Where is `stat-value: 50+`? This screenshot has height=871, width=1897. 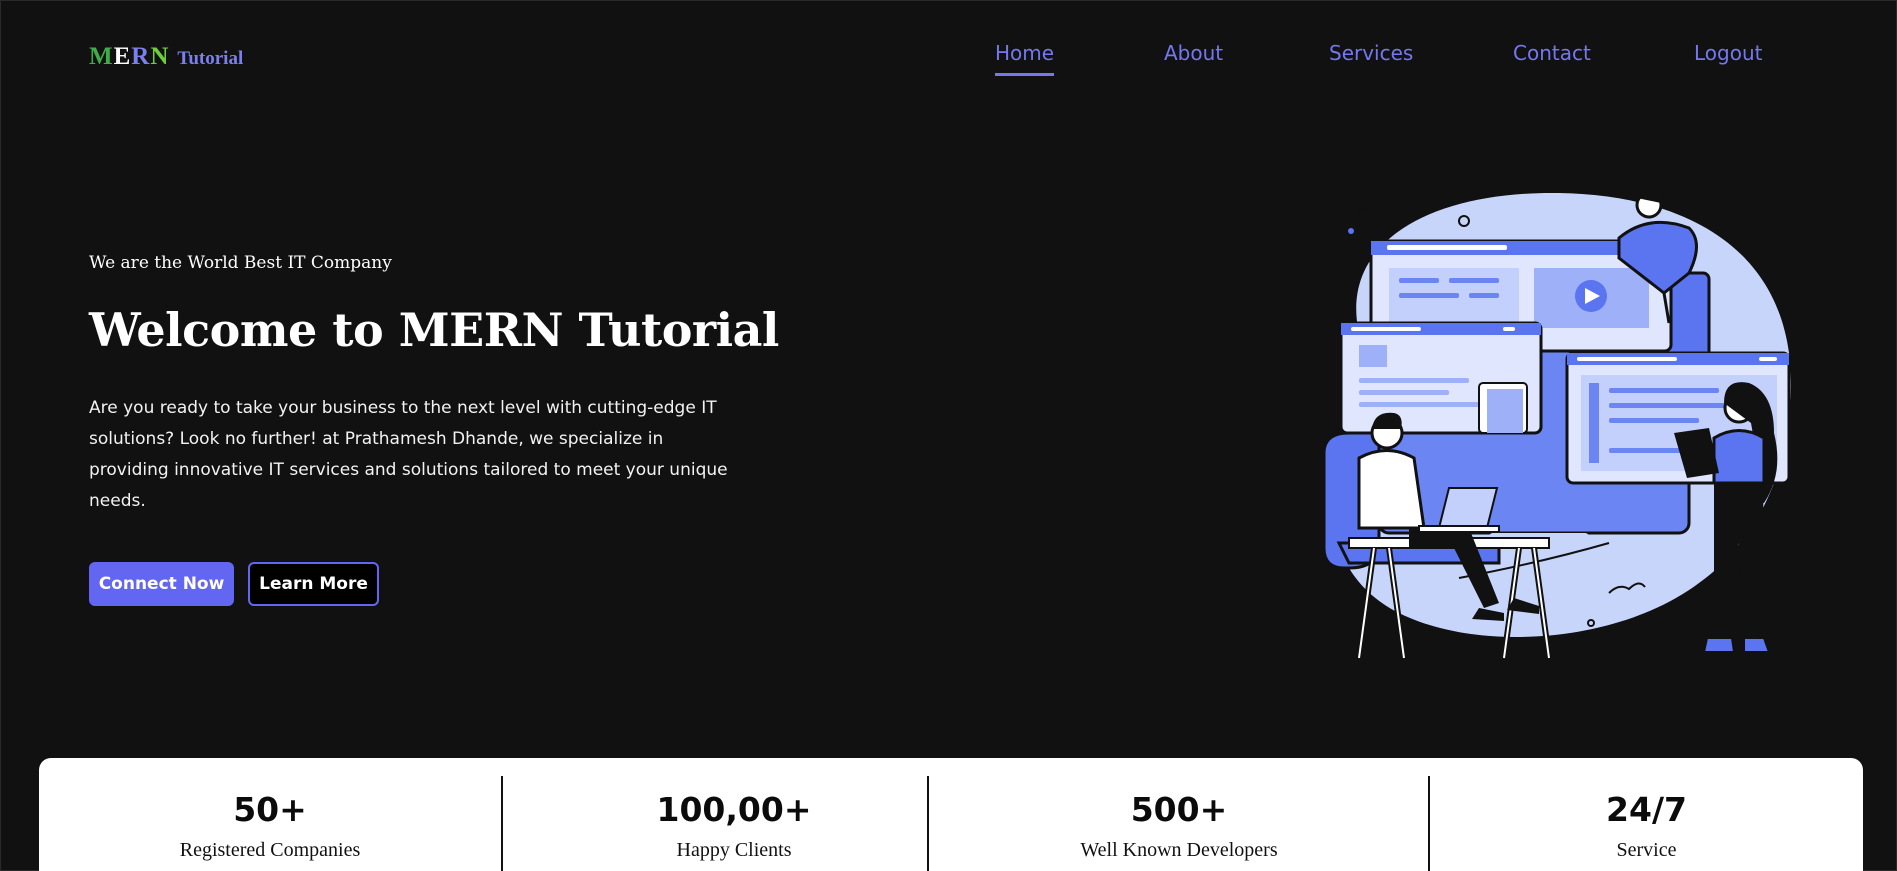
stat-value: 50+ is located at coordinates (270, 809).